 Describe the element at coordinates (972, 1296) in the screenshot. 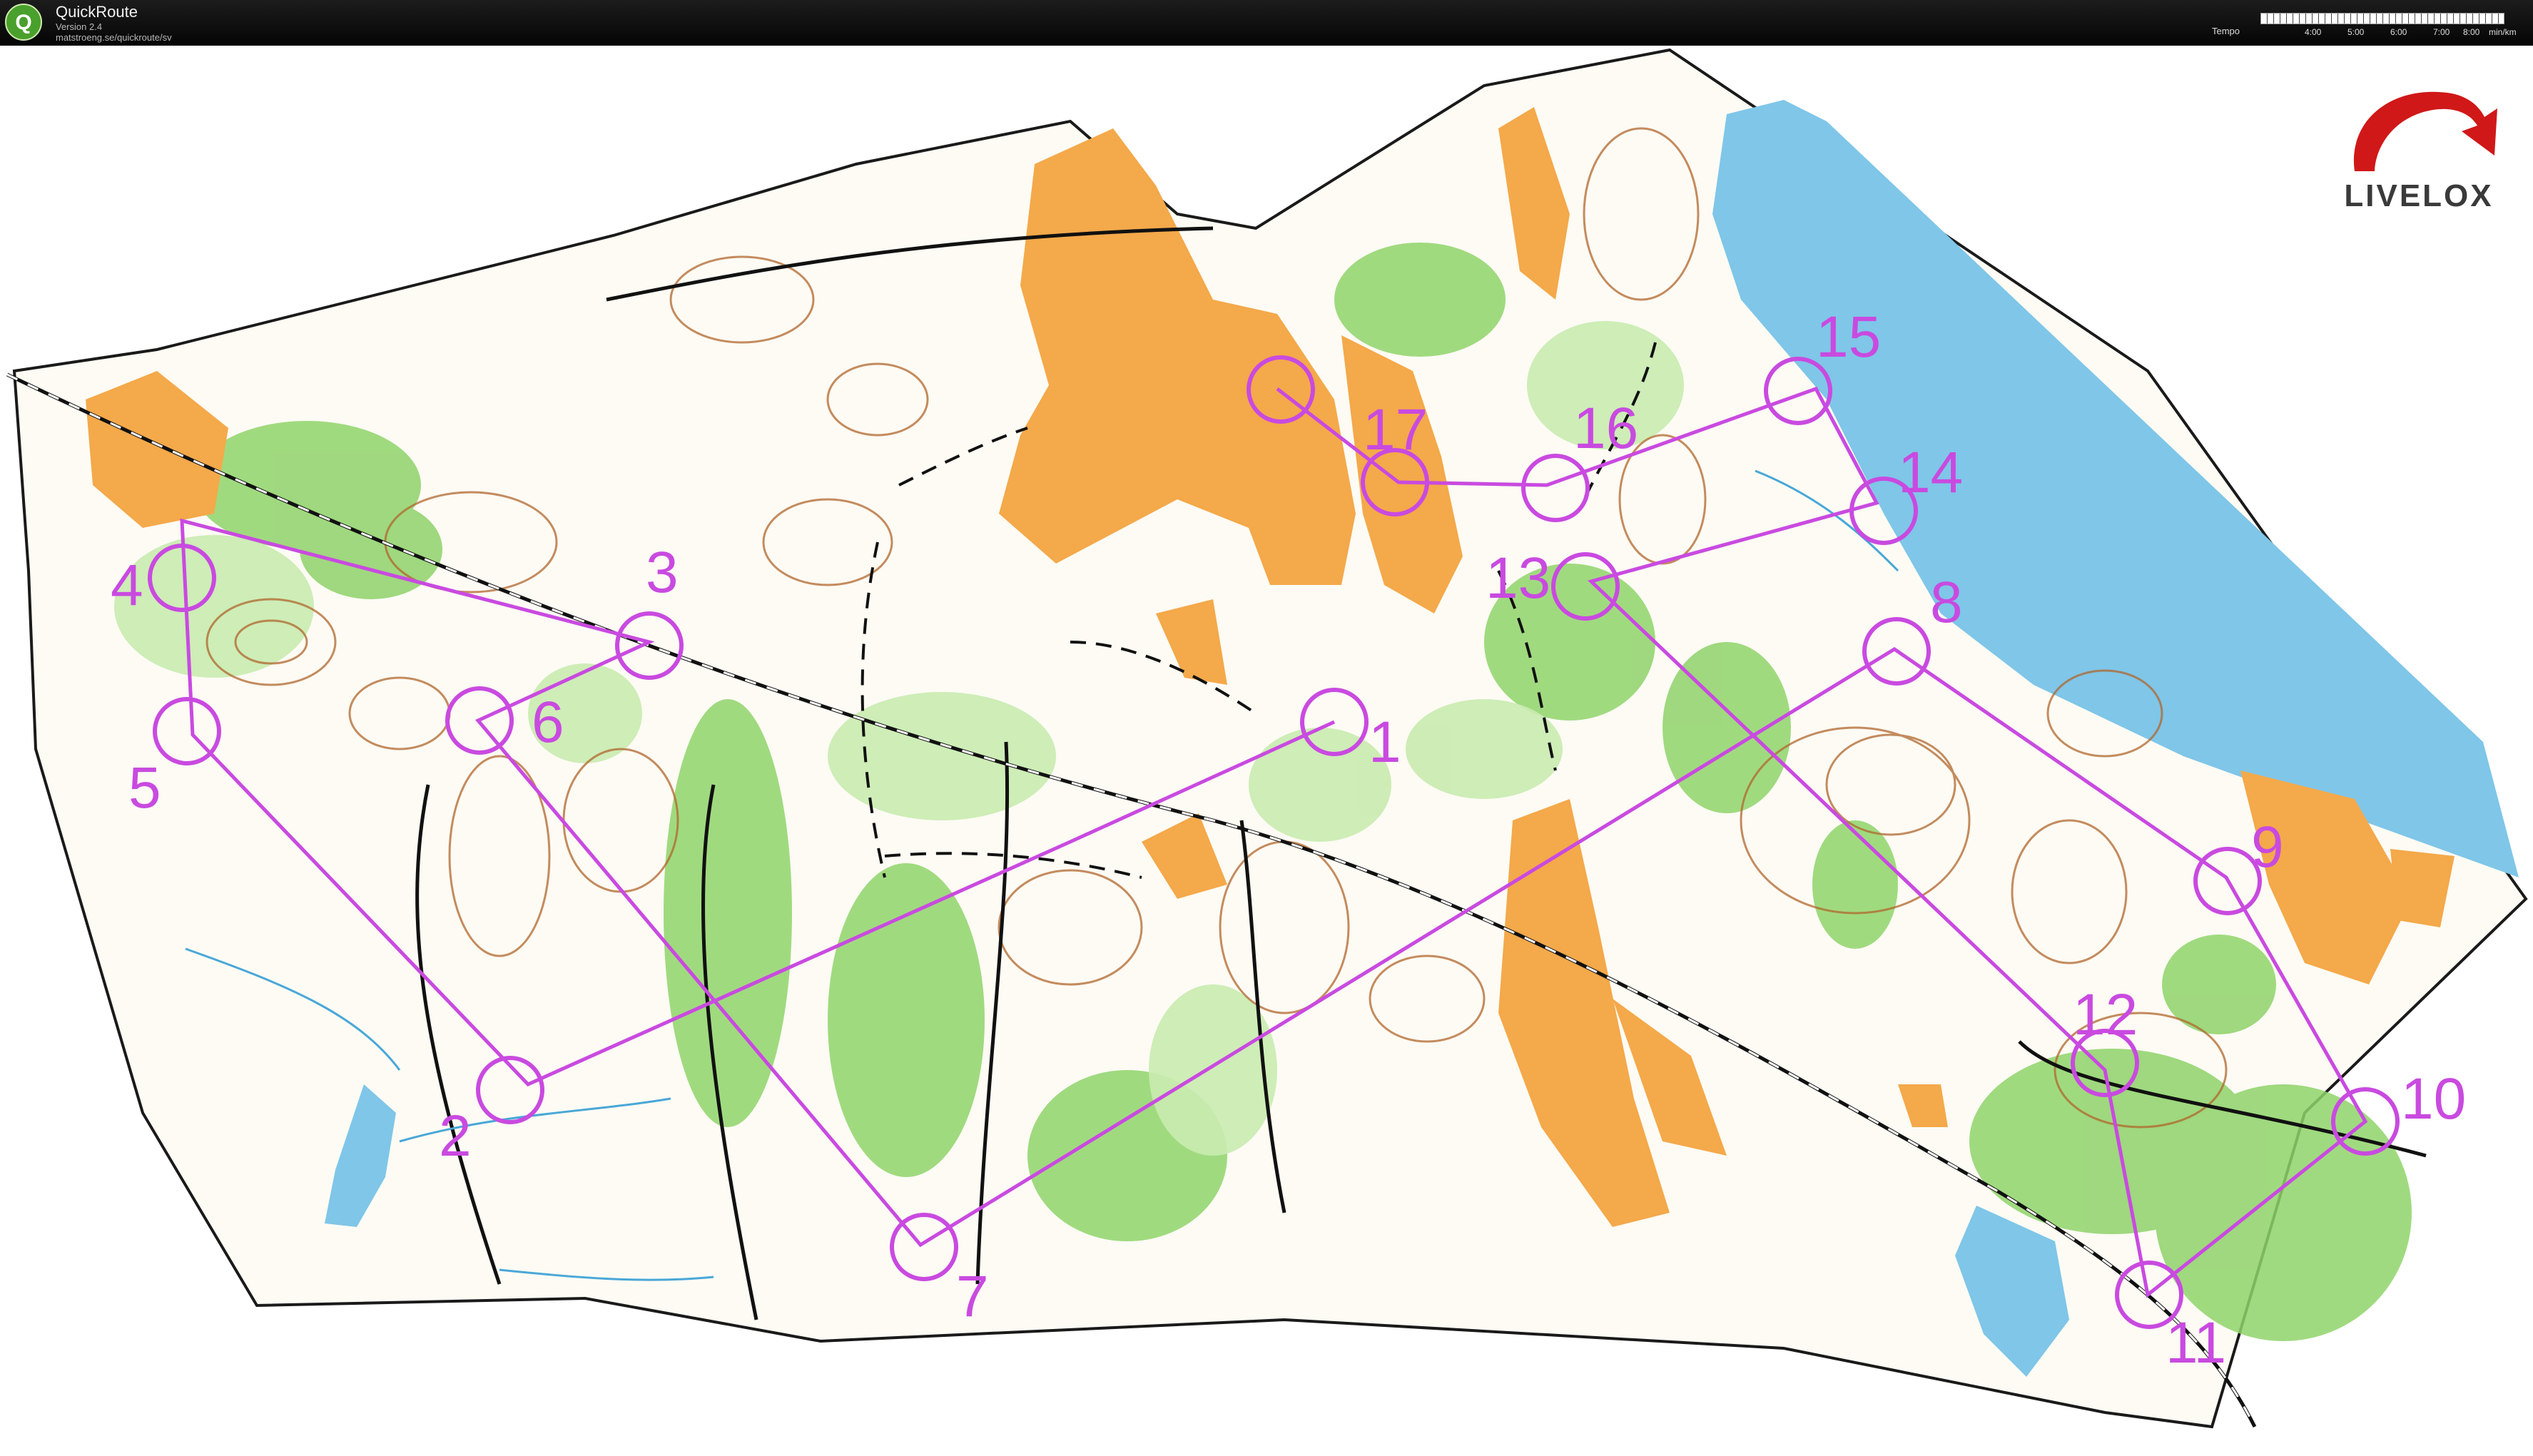

I see `control-label: 7` at that location.